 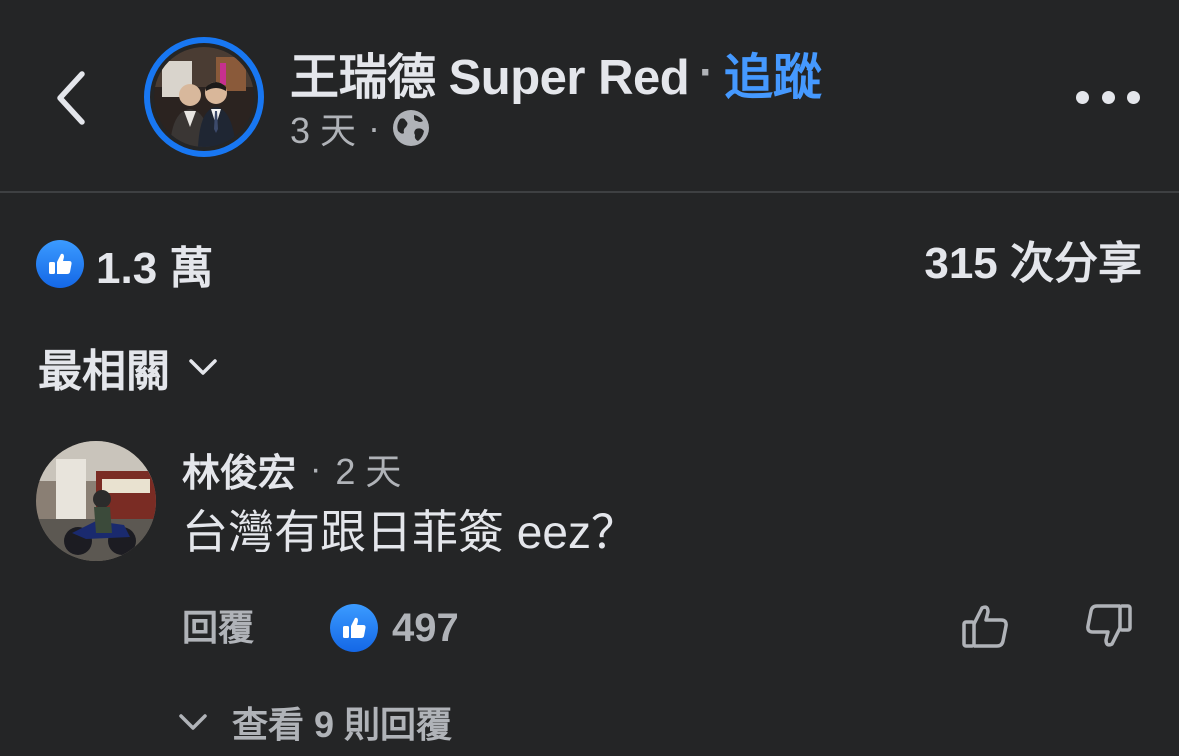 I want to click on reaction-count-button: 1.3 萬, so click(x=124, y=264).